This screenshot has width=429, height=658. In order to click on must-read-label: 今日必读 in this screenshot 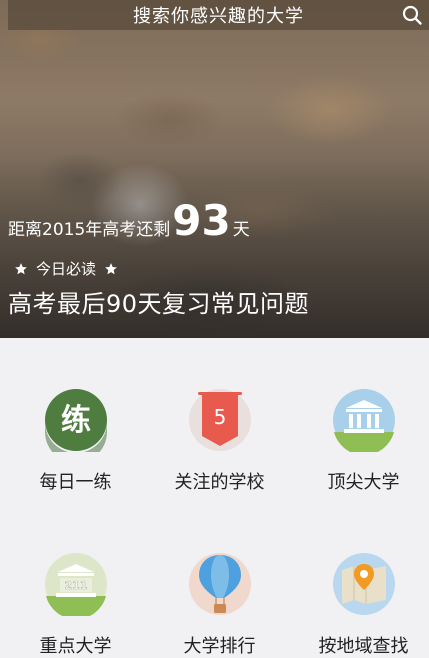, I will do `click(66, 269)`.